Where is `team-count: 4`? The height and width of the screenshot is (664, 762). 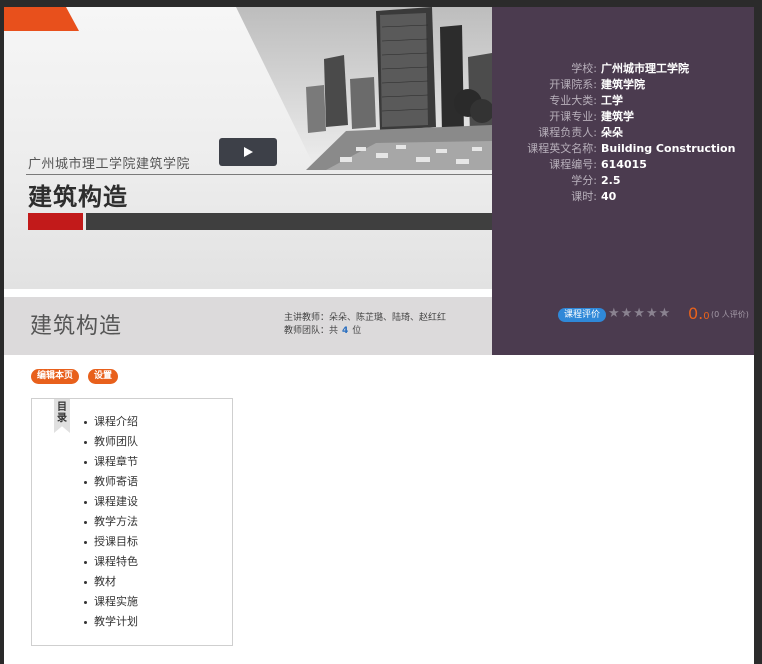
team-count: 4 is located at coordinates (345, 331).